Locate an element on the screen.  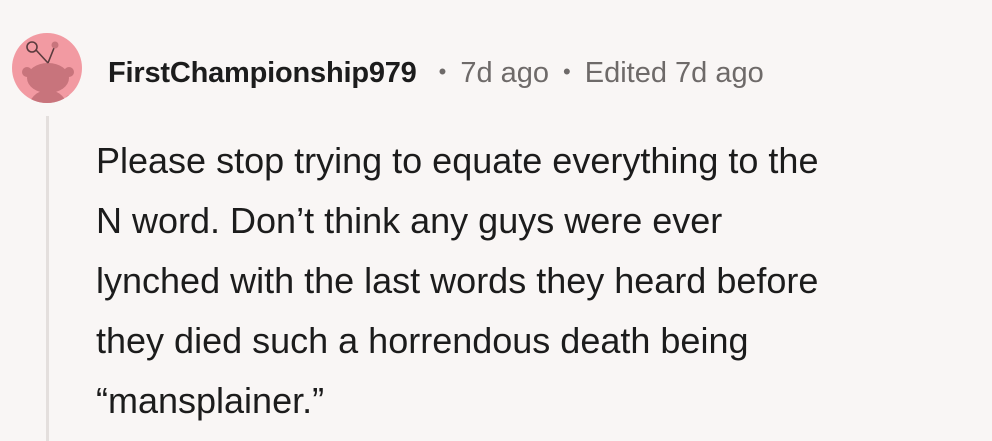
comment-age: 7d ago is located at coordinates (504, 73).